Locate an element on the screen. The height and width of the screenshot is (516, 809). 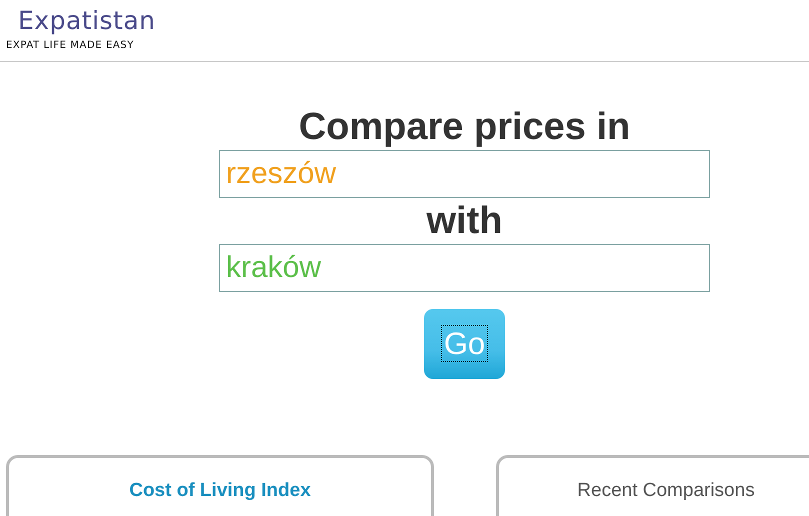
panel-title-link: Cost of Living Index is located at coordinates (220, 491).